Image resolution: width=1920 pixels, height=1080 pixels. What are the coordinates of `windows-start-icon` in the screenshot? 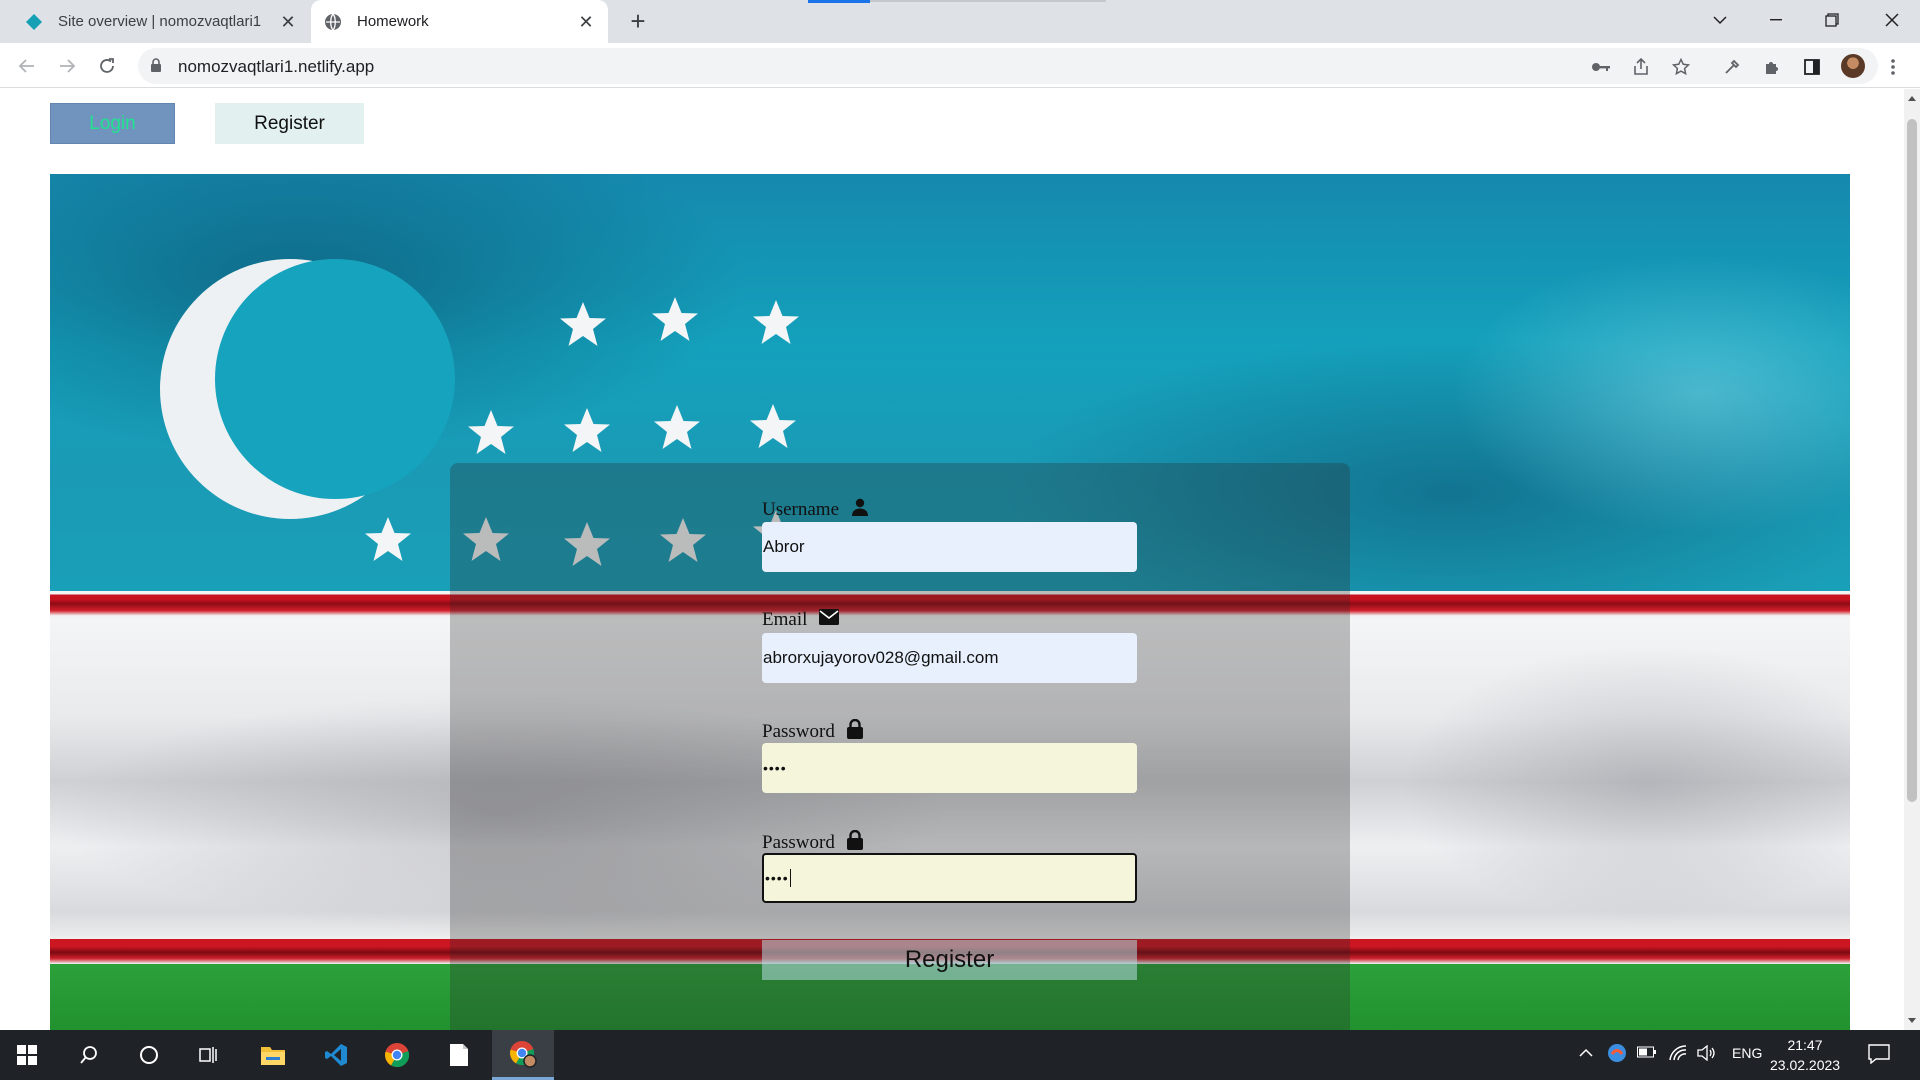 It's located at (27, 1055).